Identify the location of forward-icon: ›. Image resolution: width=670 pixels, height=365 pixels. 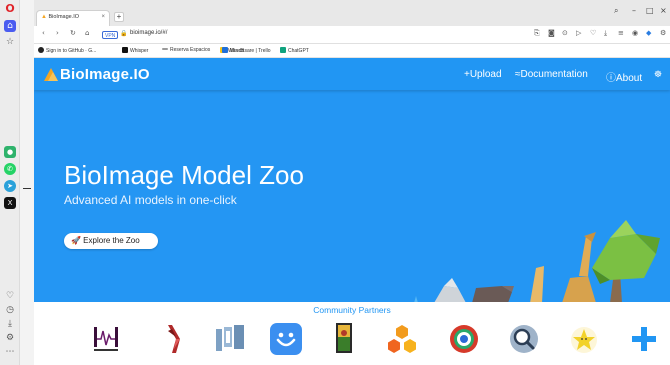
(57, 33).